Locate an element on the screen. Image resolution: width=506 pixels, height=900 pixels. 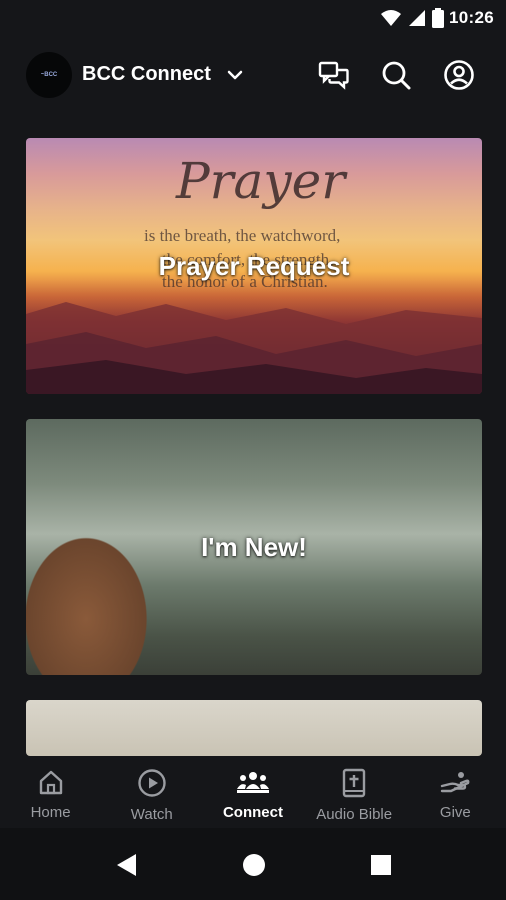
card-title: I'm New! is located at coordinates (254, 546).